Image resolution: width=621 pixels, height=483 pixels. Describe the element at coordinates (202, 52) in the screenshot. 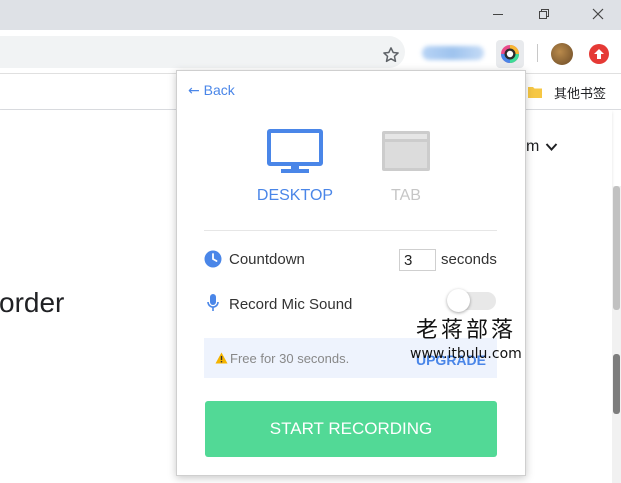

I see `address-bar` at that location.